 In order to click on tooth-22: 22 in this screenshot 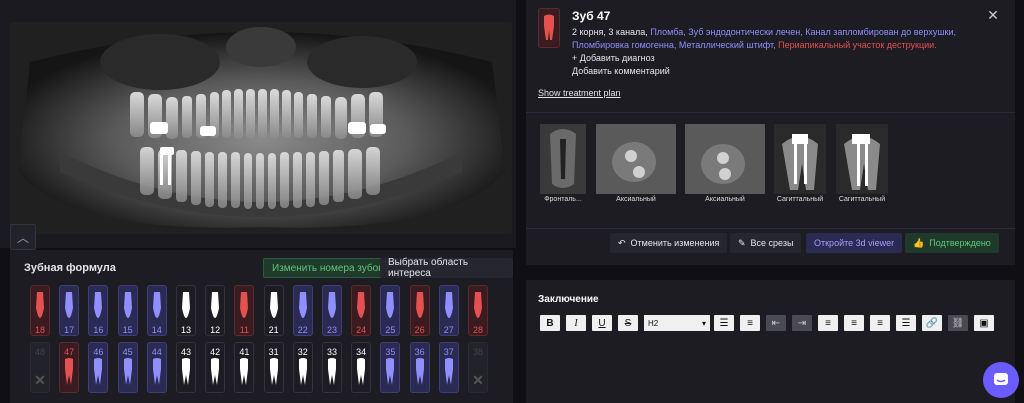, I will do `click(302, 310)`.